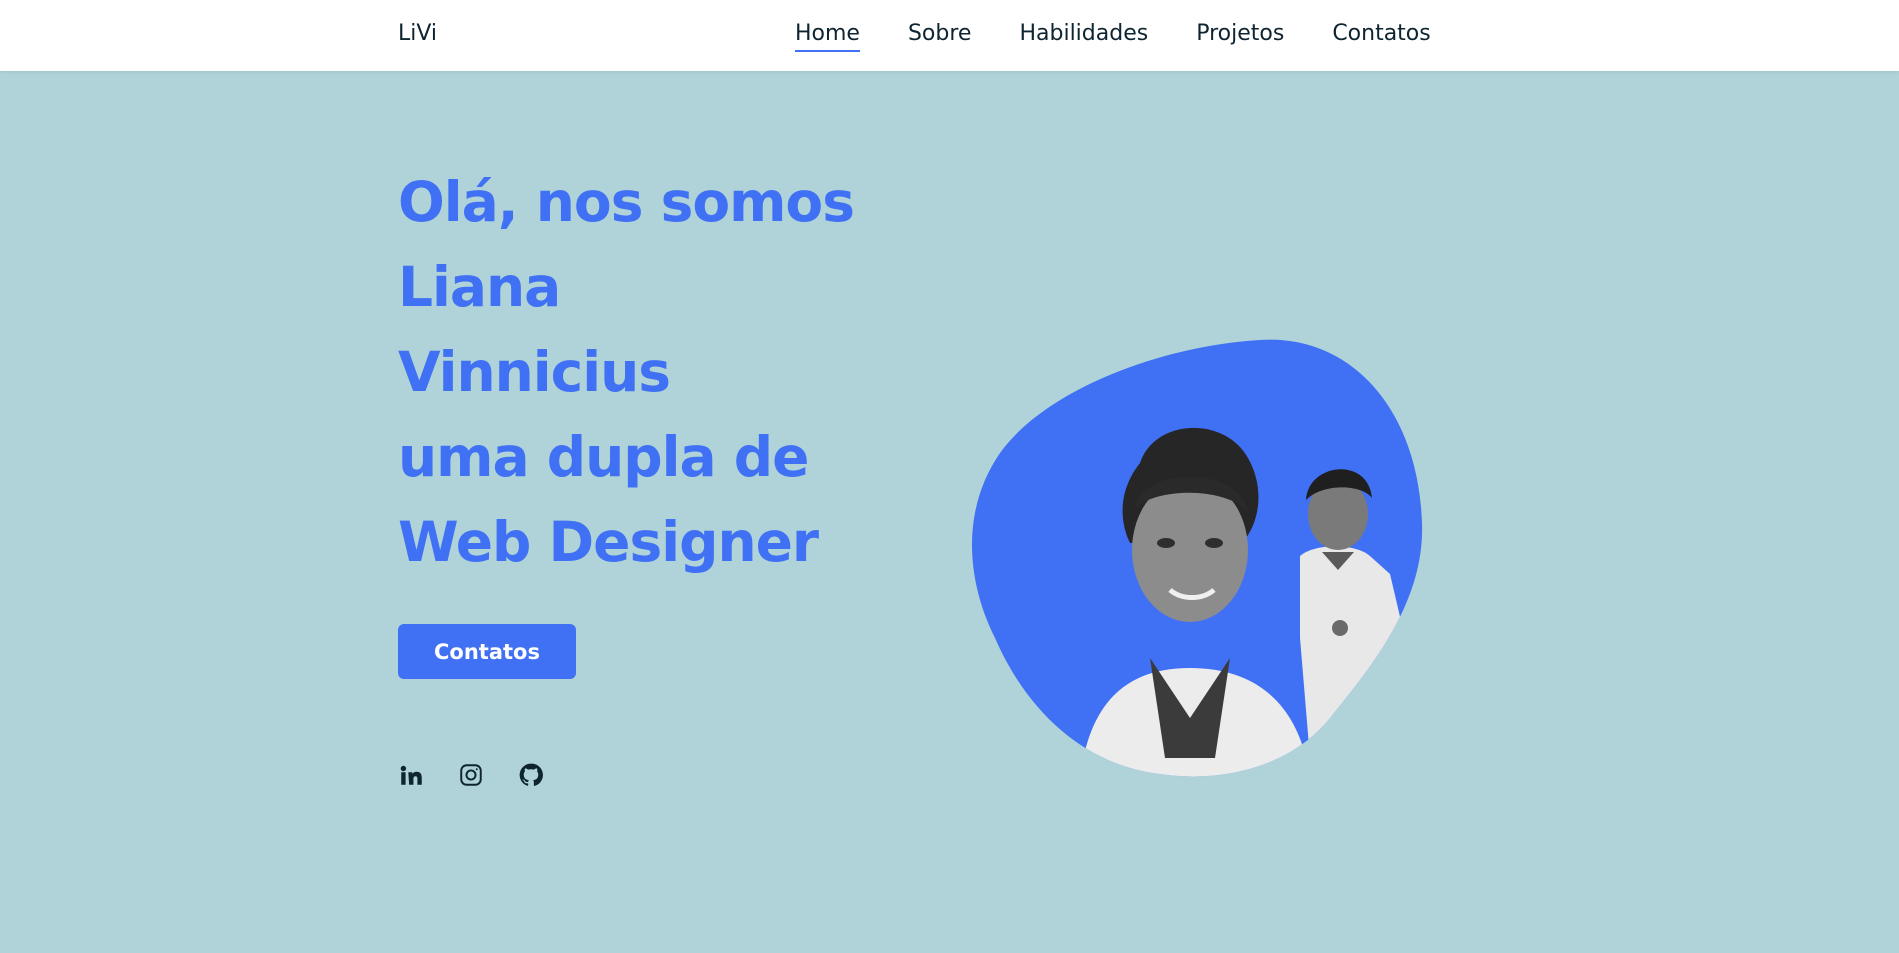 Image resolution: width=1899 pixels, height=953 pixels. Describe the element at coordinates (626, 202) in the screenshot. I see `hero-title-line: Olá, nos somos` at that location.